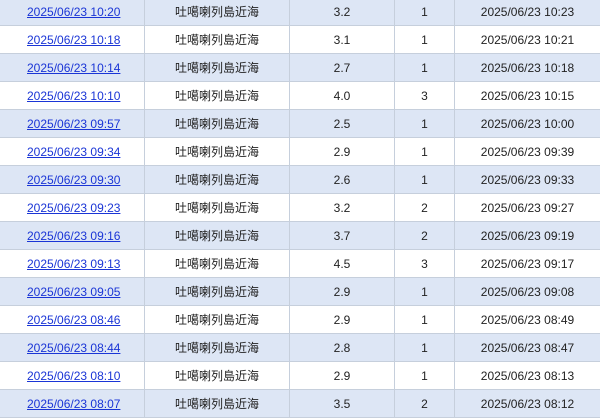 The height and width of the screenshot is (419, 600). Describe the element at coordinates (527, 403) in the screenshot. I see `announcement-time-cell: 2025/06/23 08:12` at that location.